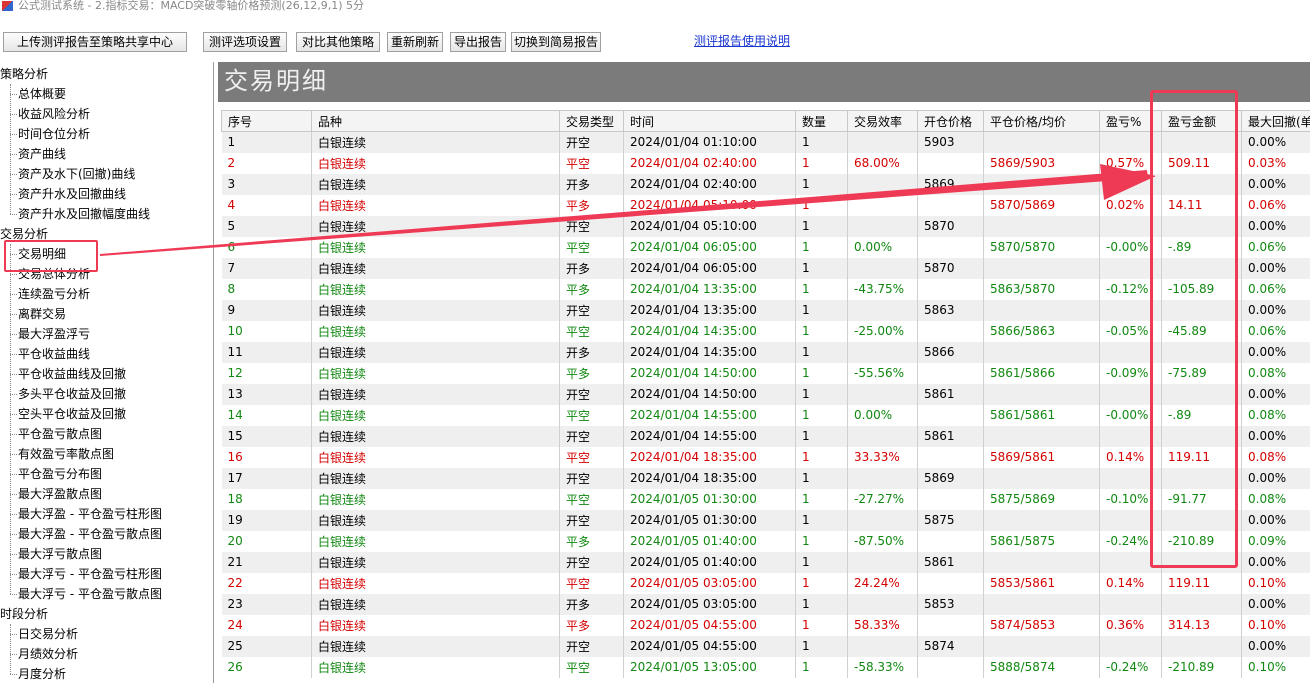 This screenshot has width=1310, height=683. I want to click on sidebar-item: 最大浮亏散点图, so click(55, 554).